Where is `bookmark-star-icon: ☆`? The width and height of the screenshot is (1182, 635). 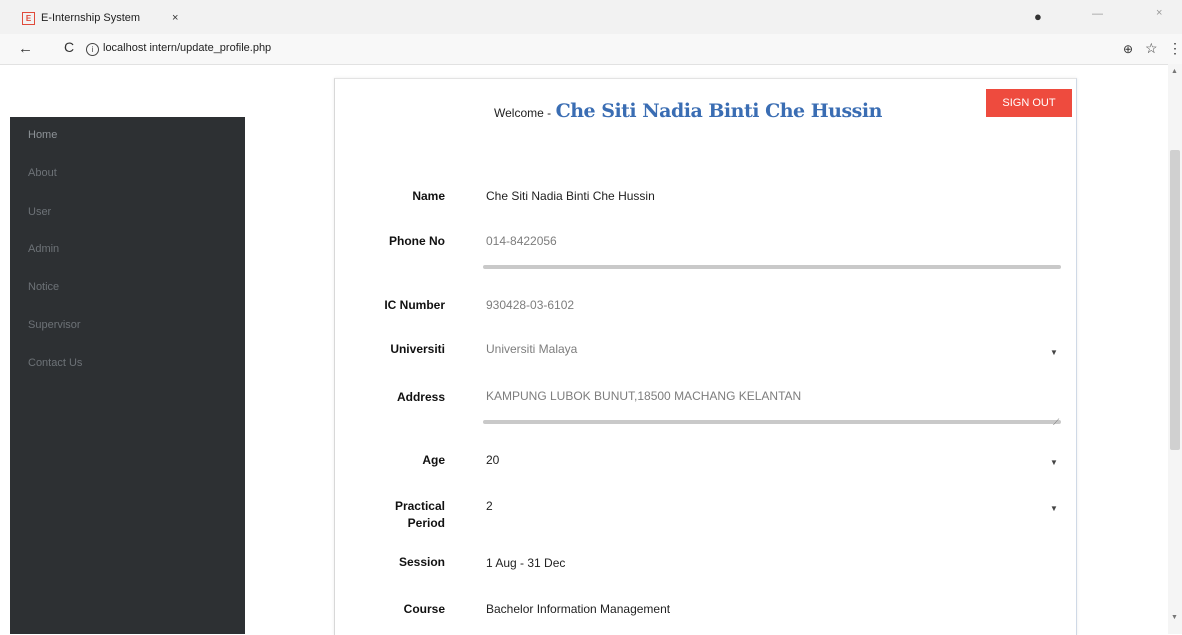 bookmark-star-icon: ☆ is located at coordinates (1151, 48).